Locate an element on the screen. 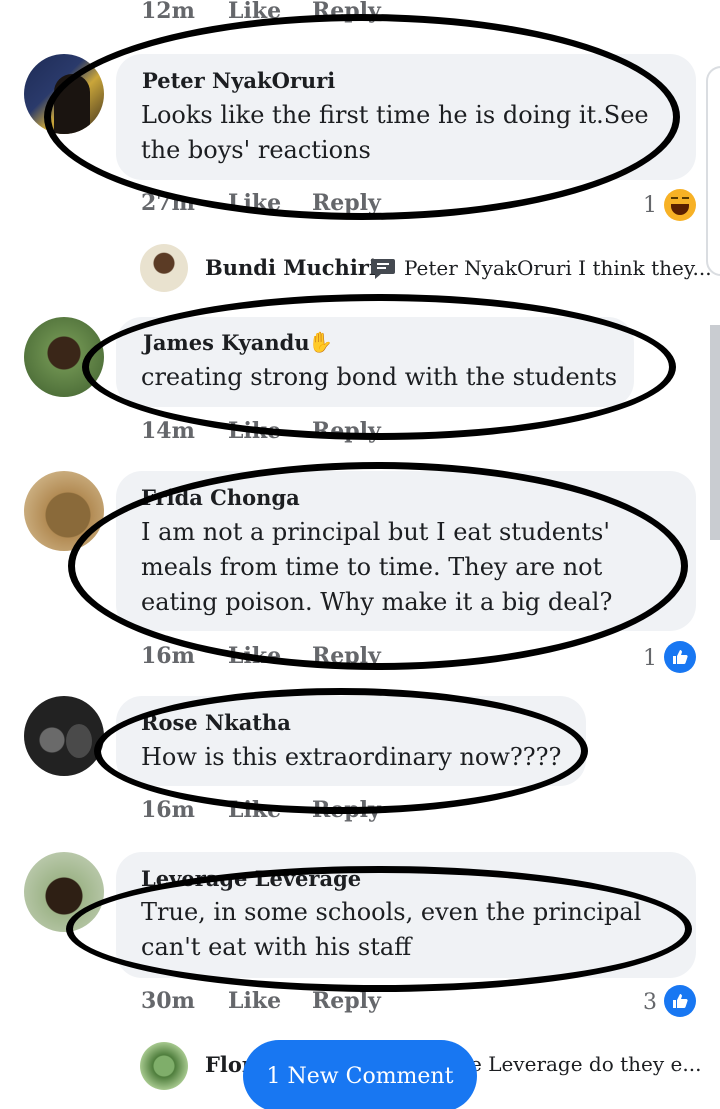  haha-reaction-icon is located at coordinates (680, 205).